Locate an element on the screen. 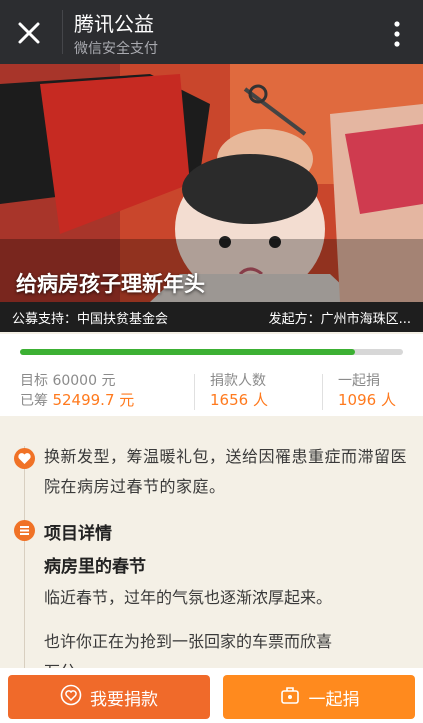 This screenshot has width=423, height=723. subsection-title: 病房里的春节 is located at coordinates (95, 567).